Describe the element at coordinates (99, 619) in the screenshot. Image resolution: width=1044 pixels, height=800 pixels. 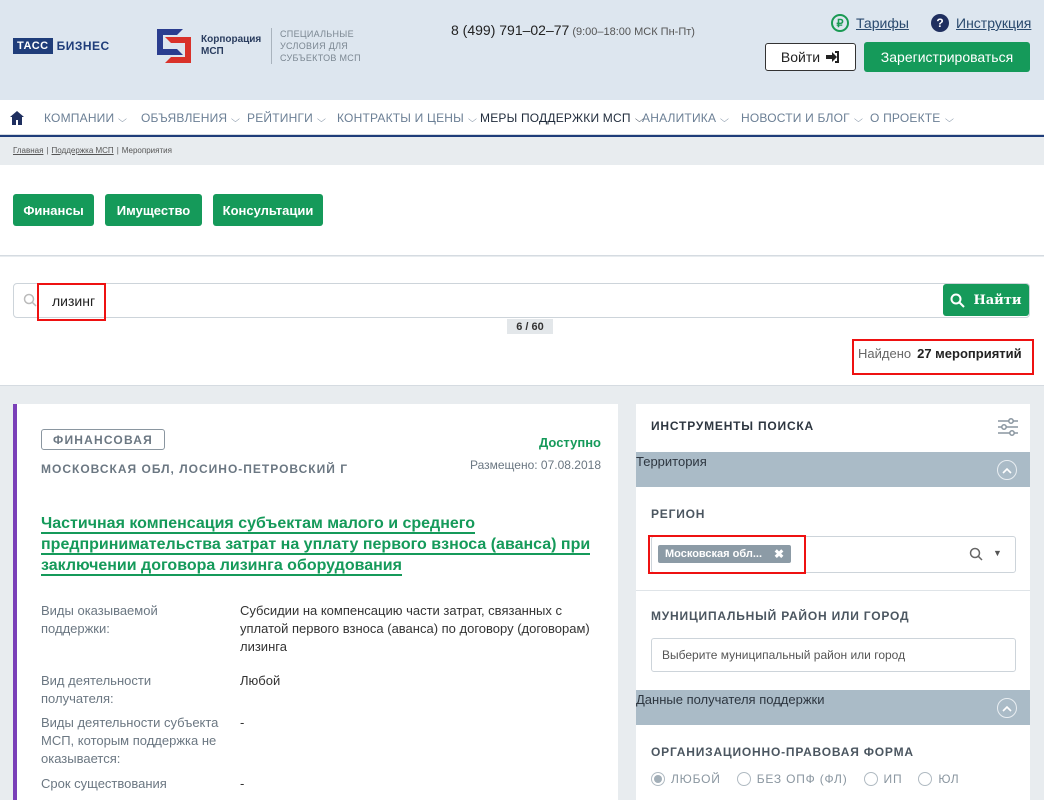
I see `detail-key: Виды оказываемой поддержки:` at that location.